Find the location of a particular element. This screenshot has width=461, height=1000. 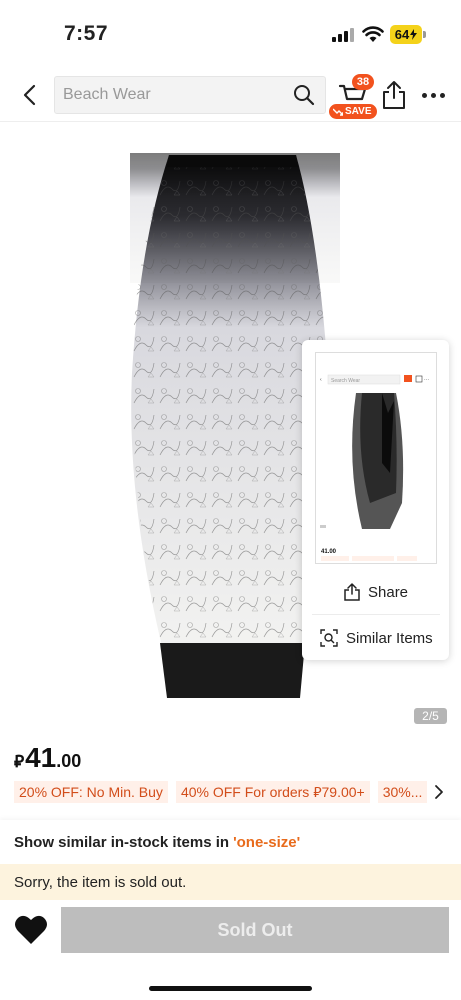

screenshot-thumbnail: ‹ Search Wear ··· 41.00 is located at coordinates (376, 458).